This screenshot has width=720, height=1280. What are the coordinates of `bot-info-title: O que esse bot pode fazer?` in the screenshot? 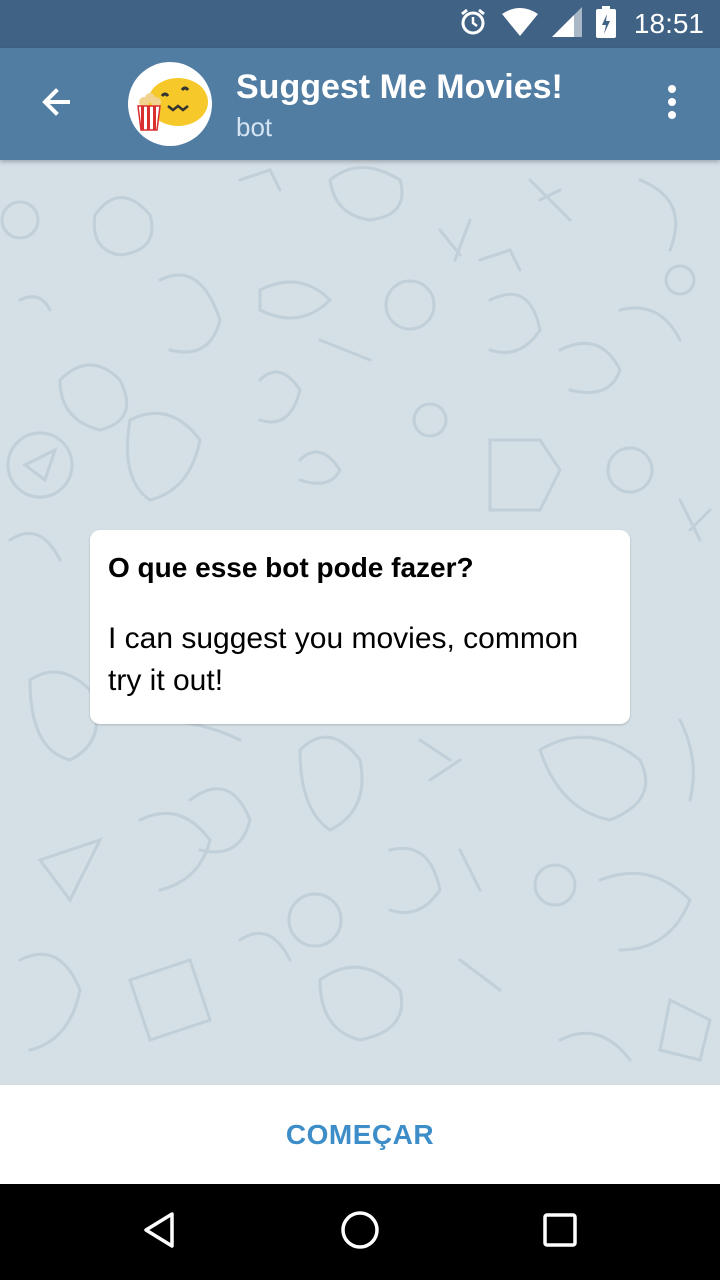 It's located at (291, 567).